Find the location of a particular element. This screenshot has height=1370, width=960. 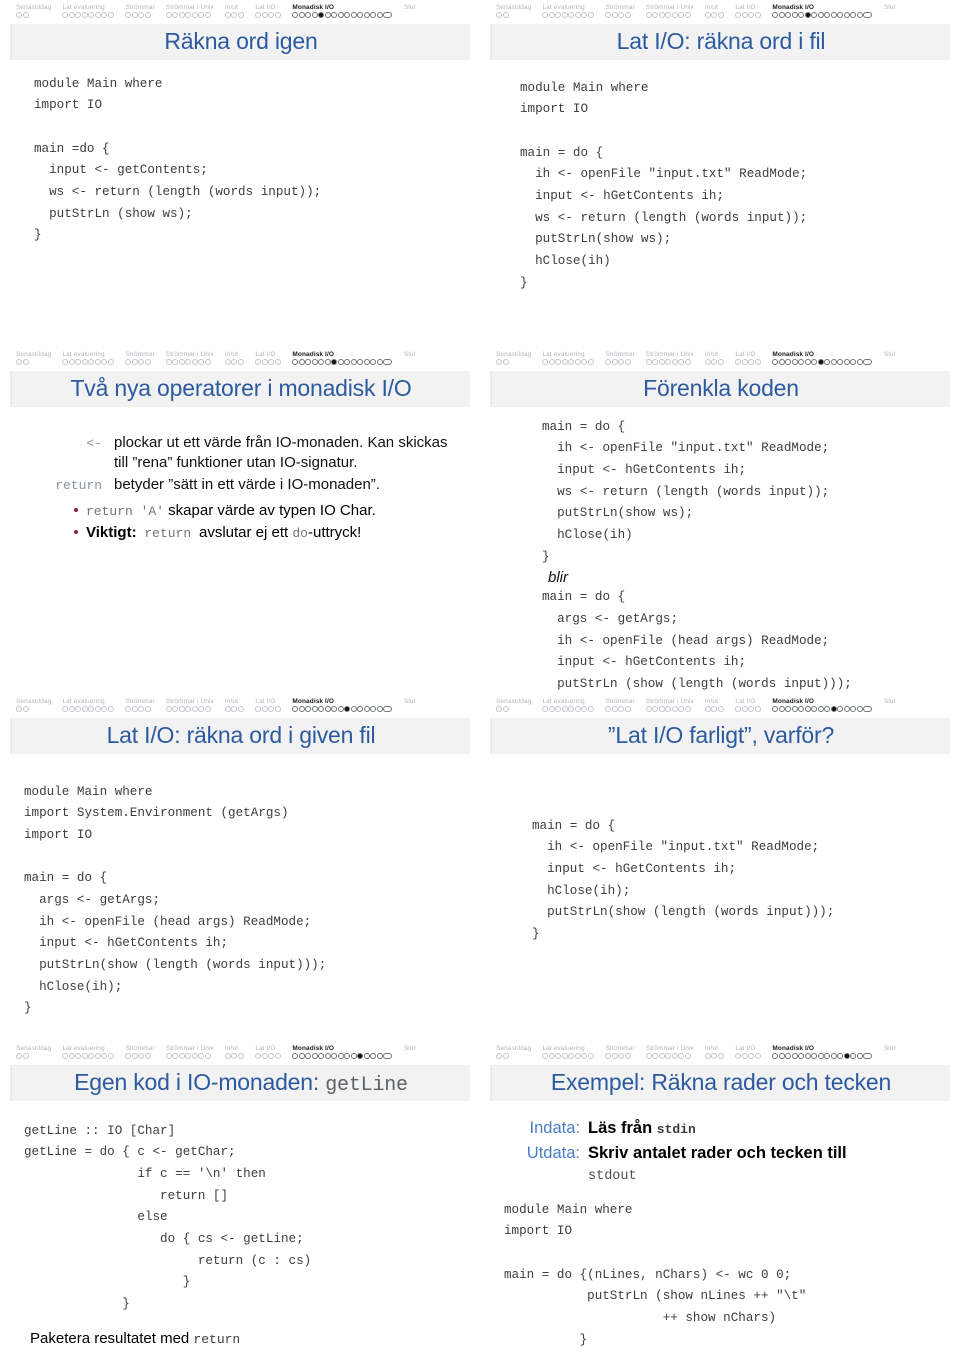

nav-section-in-ut: In/ut is located at coordinates (234, 706).